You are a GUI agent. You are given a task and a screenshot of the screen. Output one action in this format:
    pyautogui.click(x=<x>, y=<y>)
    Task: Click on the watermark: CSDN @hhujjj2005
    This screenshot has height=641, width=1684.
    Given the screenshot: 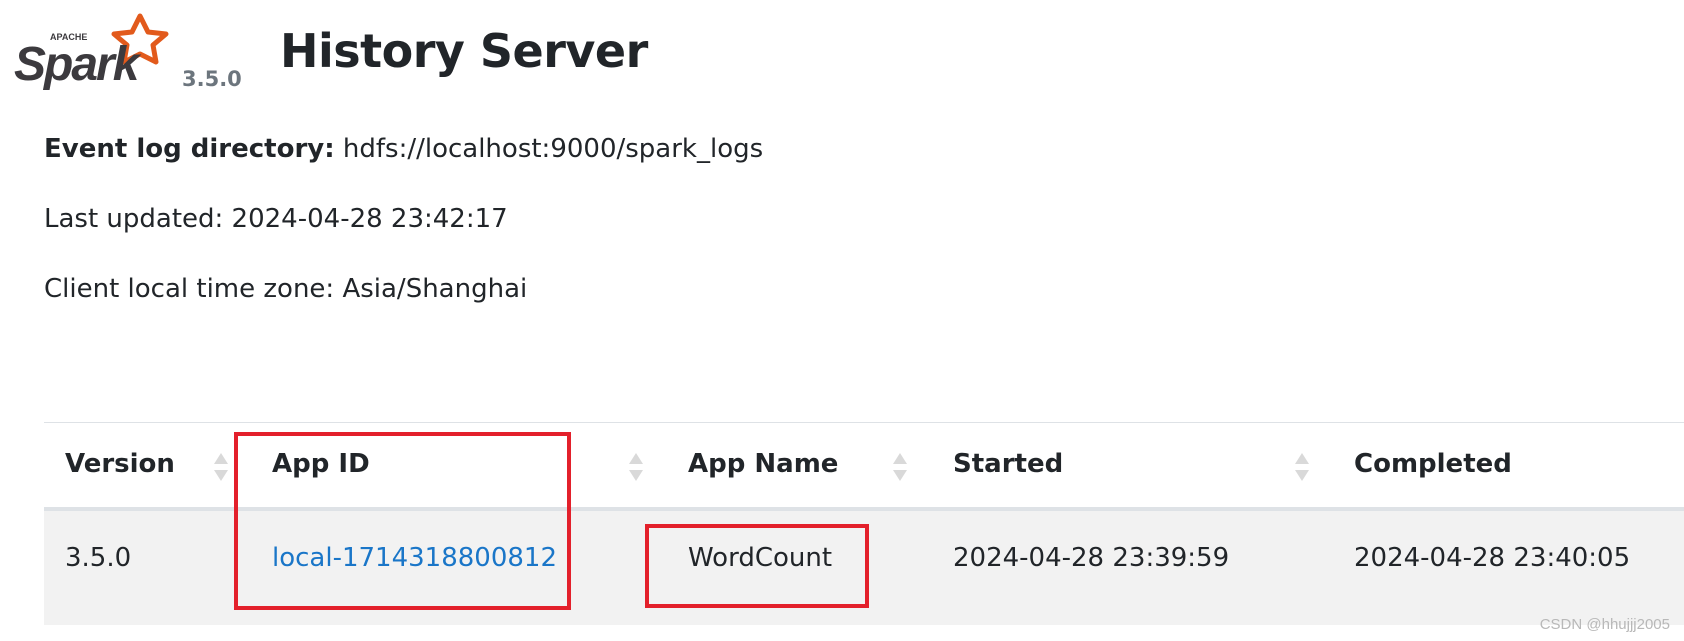 What is the action you would take?
    pyautogui.click(x=1604, y=624)
    